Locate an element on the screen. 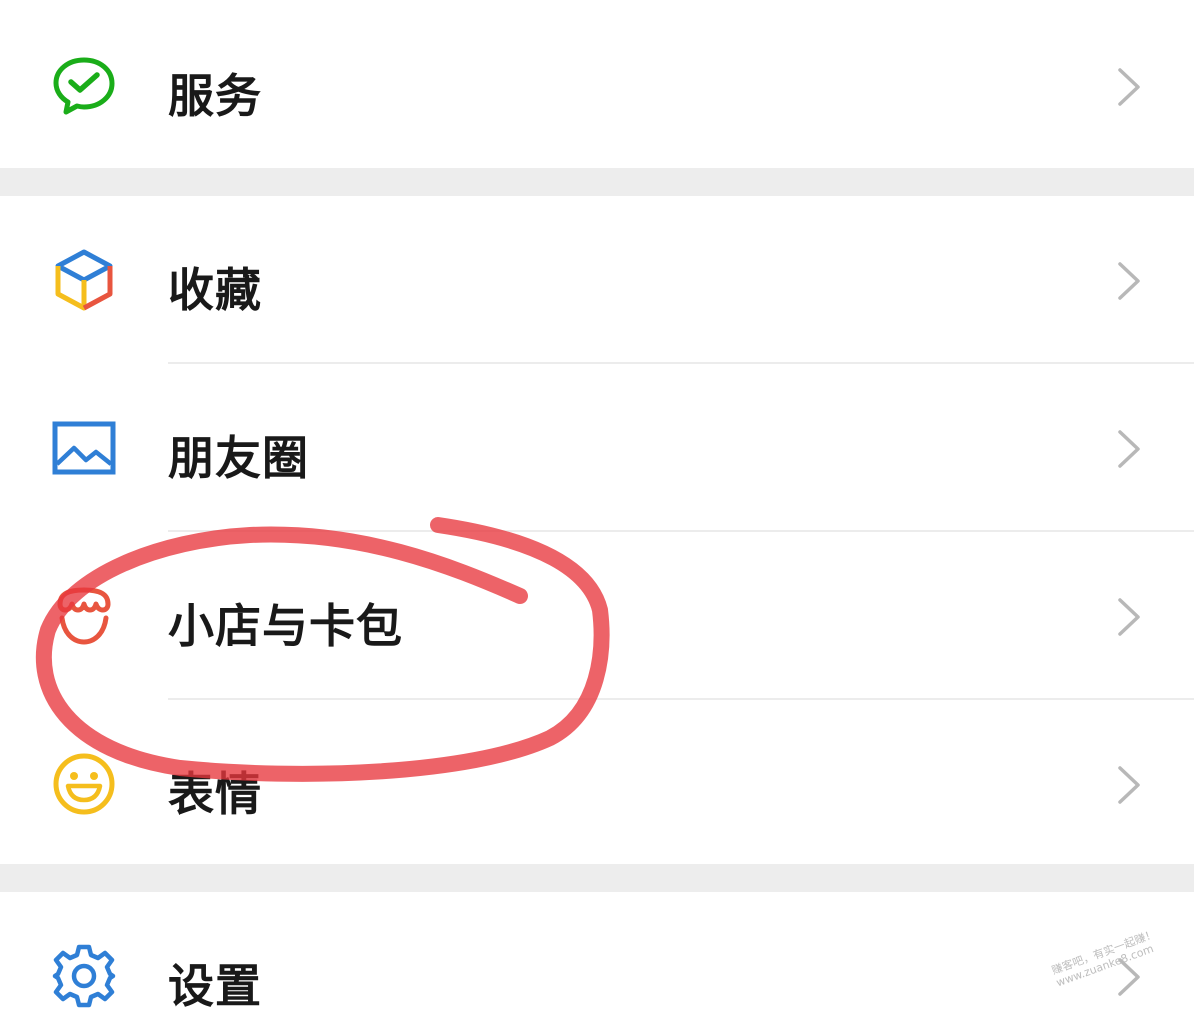 This screenshot has height=1028, width=1194. cube-icon is located at coordinates (84, 280).